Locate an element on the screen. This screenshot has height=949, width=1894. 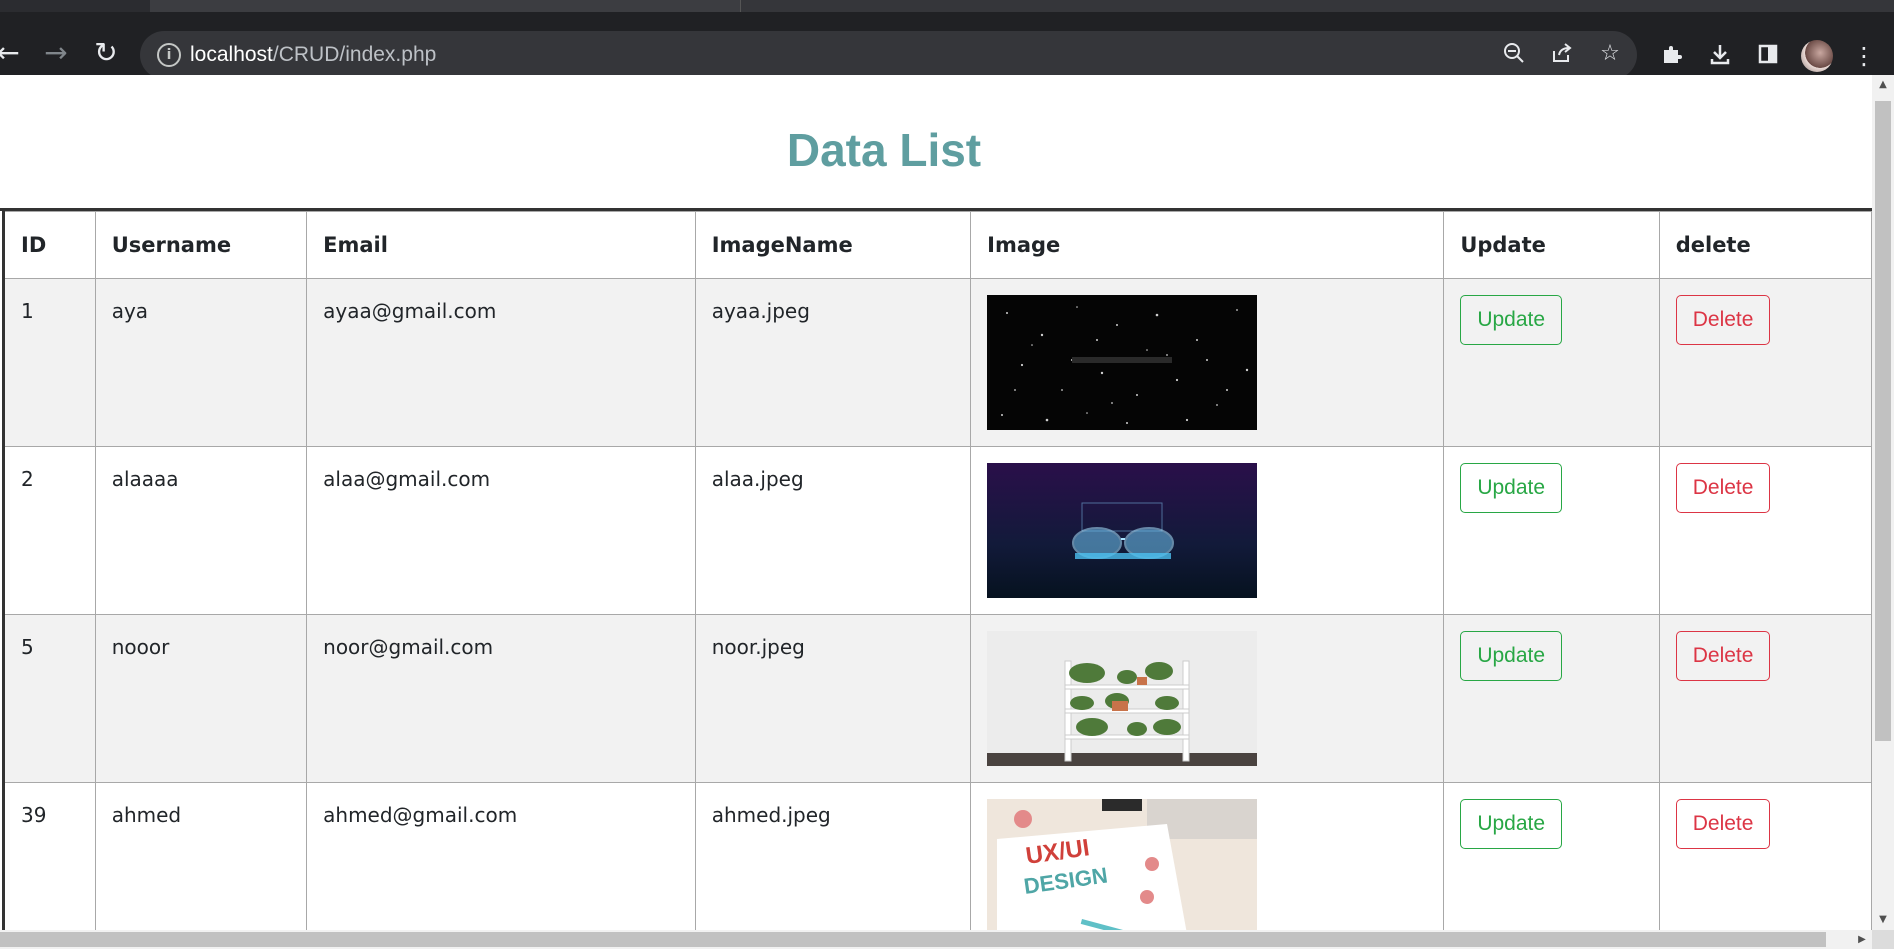
cell-id: 5 is located at coordinates (49, 698).